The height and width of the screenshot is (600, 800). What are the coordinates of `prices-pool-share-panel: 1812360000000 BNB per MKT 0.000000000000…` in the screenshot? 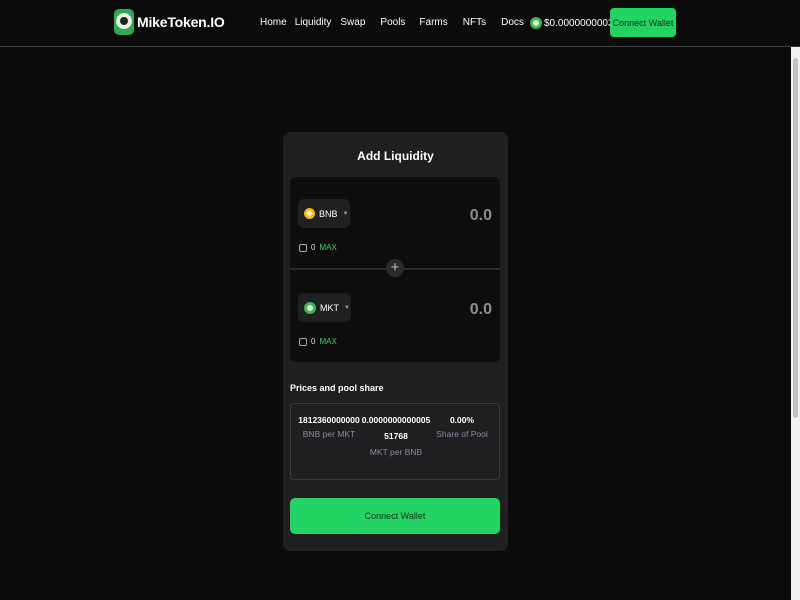 It's located at (395, 441).